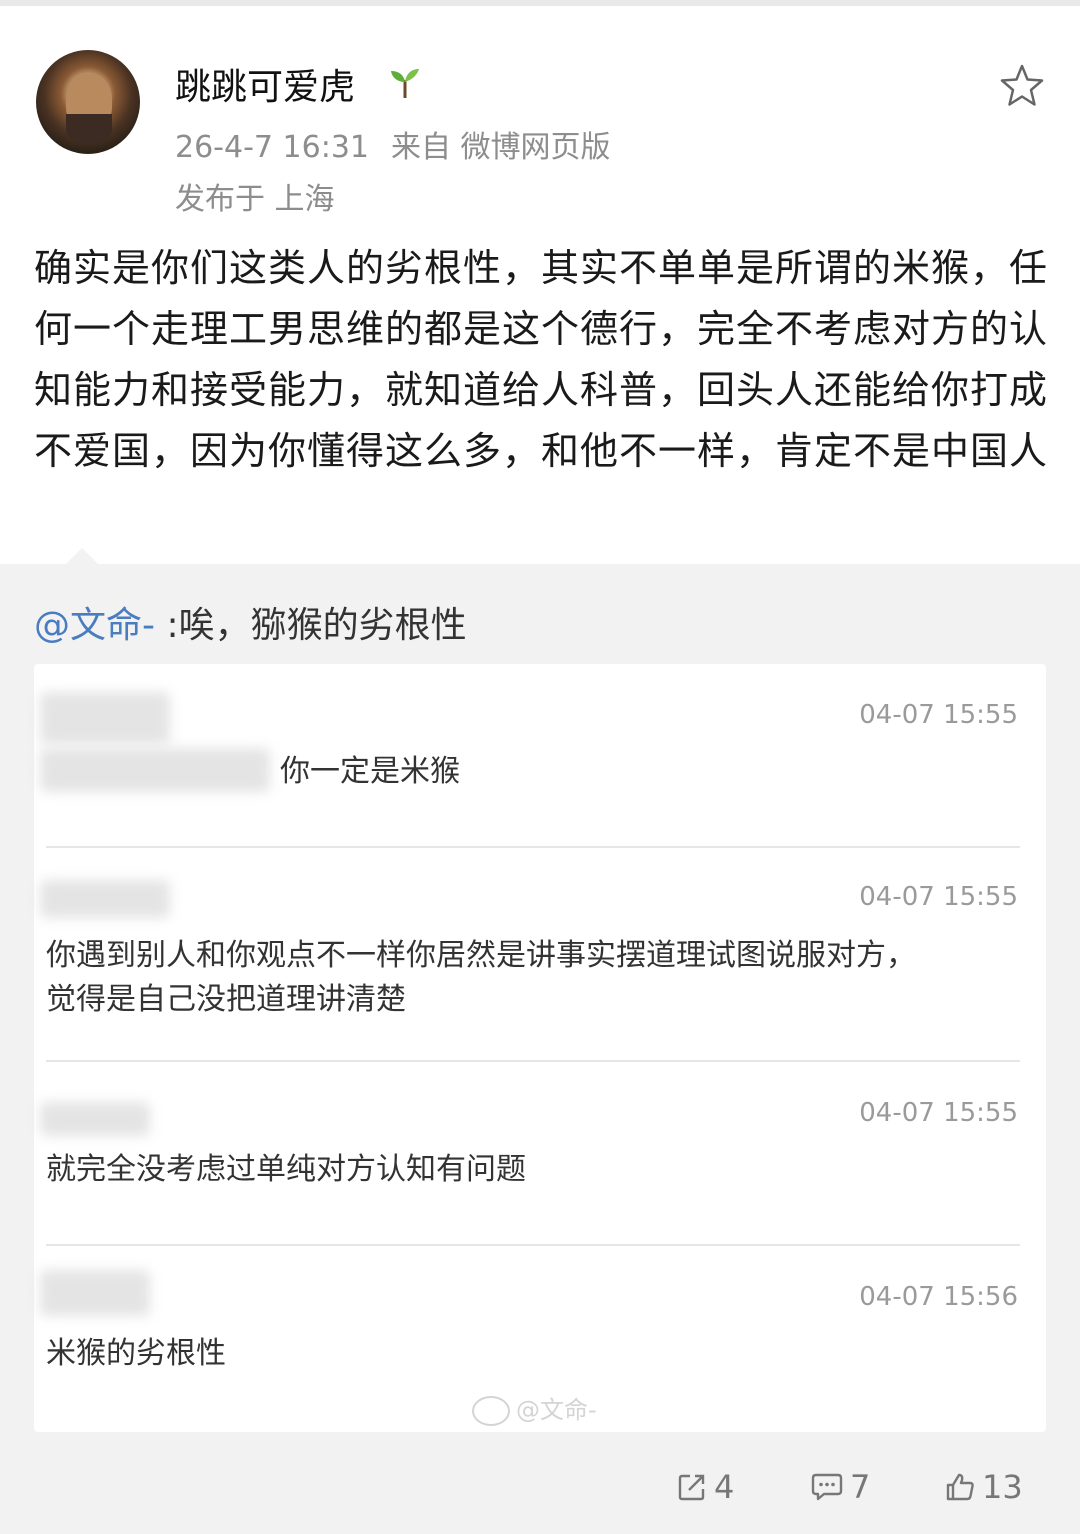 The width and height of the screenshot is (1080, 1534). I want to click on comment-icon, so click(827, 1487).